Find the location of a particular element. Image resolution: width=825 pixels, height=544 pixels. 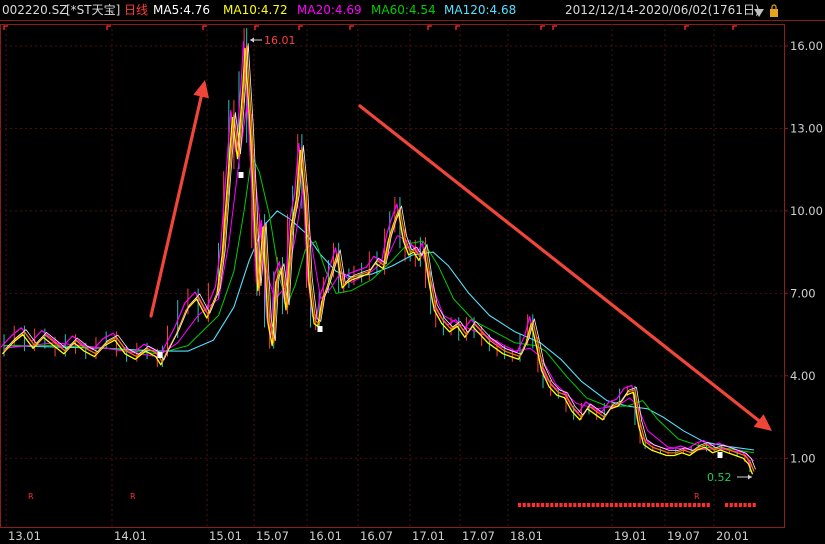

low-label: 0.52 is located at coordinates (719, 477).